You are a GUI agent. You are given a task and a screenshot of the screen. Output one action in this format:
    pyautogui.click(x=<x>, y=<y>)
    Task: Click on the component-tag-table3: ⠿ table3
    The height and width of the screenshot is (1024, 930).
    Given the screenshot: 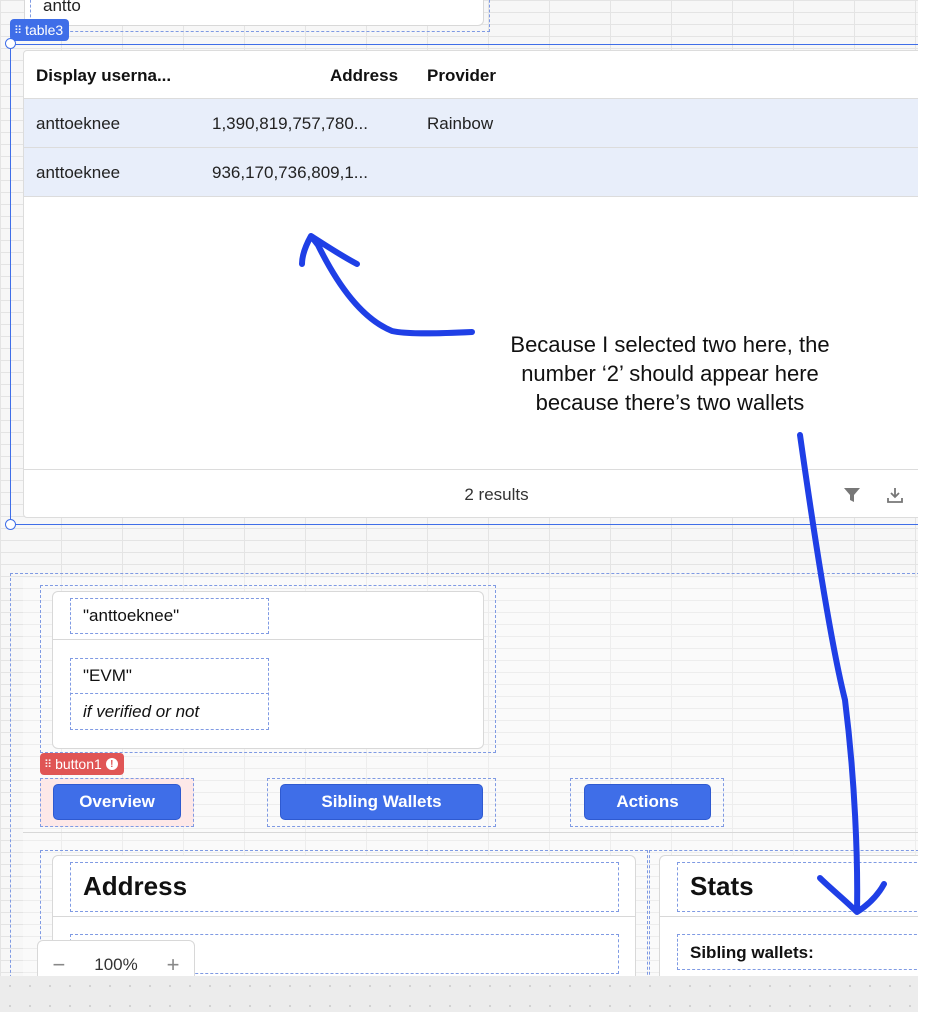 What is the action you would take?
    pyautogui.click(x=40, y=30)
    